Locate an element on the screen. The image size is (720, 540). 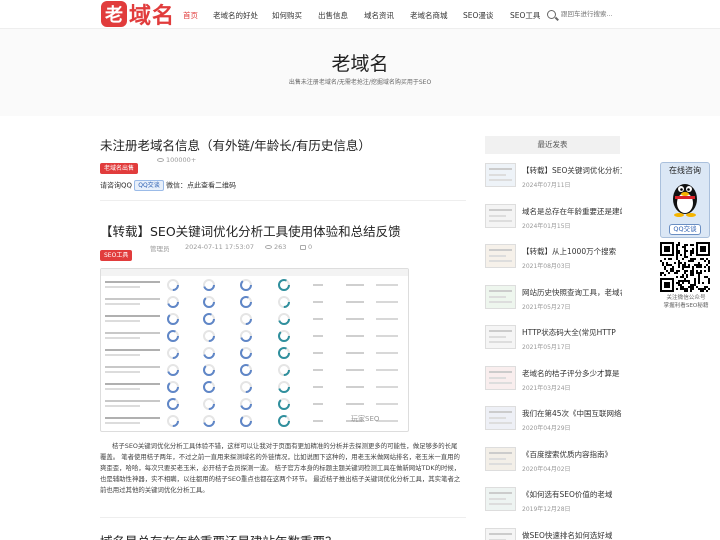
recent-post-item: HTTP状态码大全(常见HTTP 2021年05月17日 is located at coordinates (552, 344).